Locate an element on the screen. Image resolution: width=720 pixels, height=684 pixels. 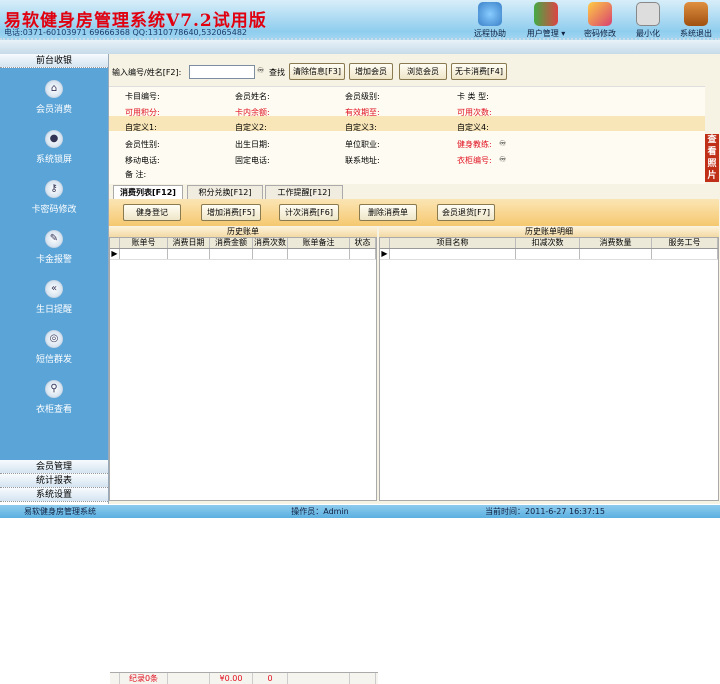
member-return-button: 会员退货[F7] is located at coordinates (466, 212).